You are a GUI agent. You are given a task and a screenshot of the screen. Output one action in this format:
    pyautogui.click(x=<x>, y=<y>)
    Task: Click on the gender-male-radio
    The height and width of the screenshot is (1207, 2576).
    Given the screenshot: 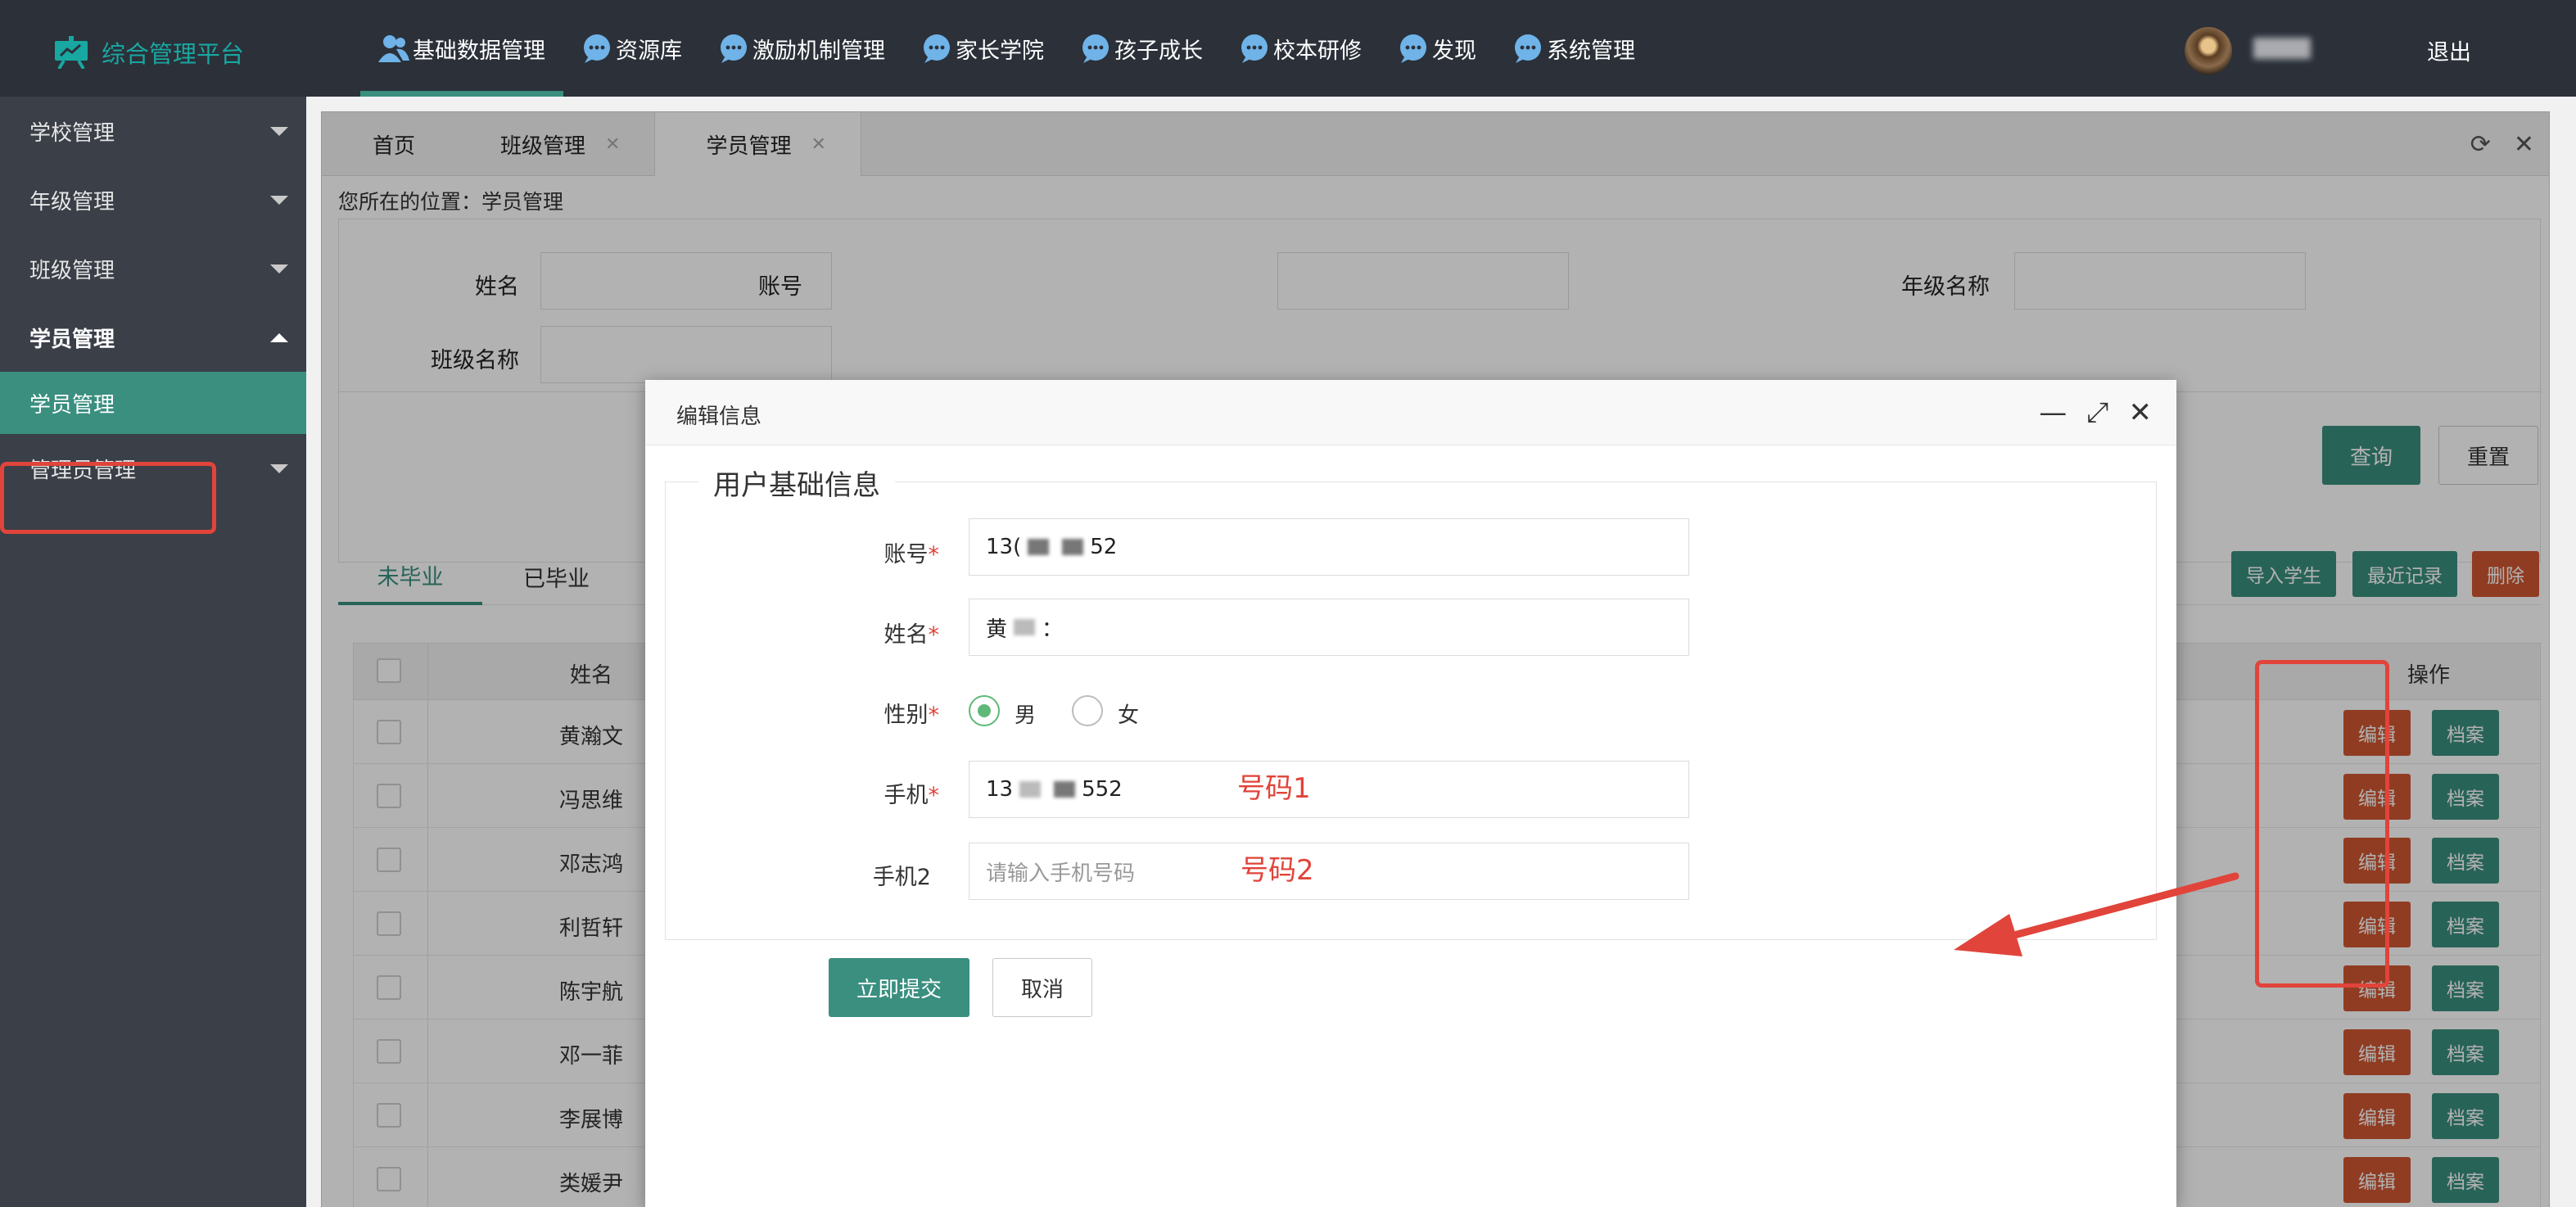 What is the action you would take?
    pyautogui.click(x=984, y=710)
    